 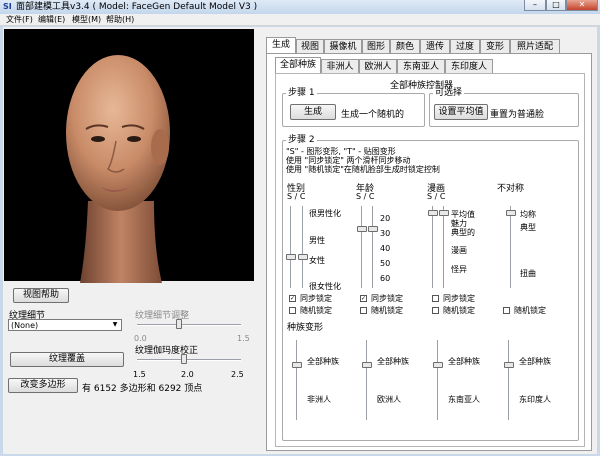 What do you see at coordinates (51, 20) in the screenshot?
I see `menu-edit: 编辑(E)` at bounding box center [51, 20].